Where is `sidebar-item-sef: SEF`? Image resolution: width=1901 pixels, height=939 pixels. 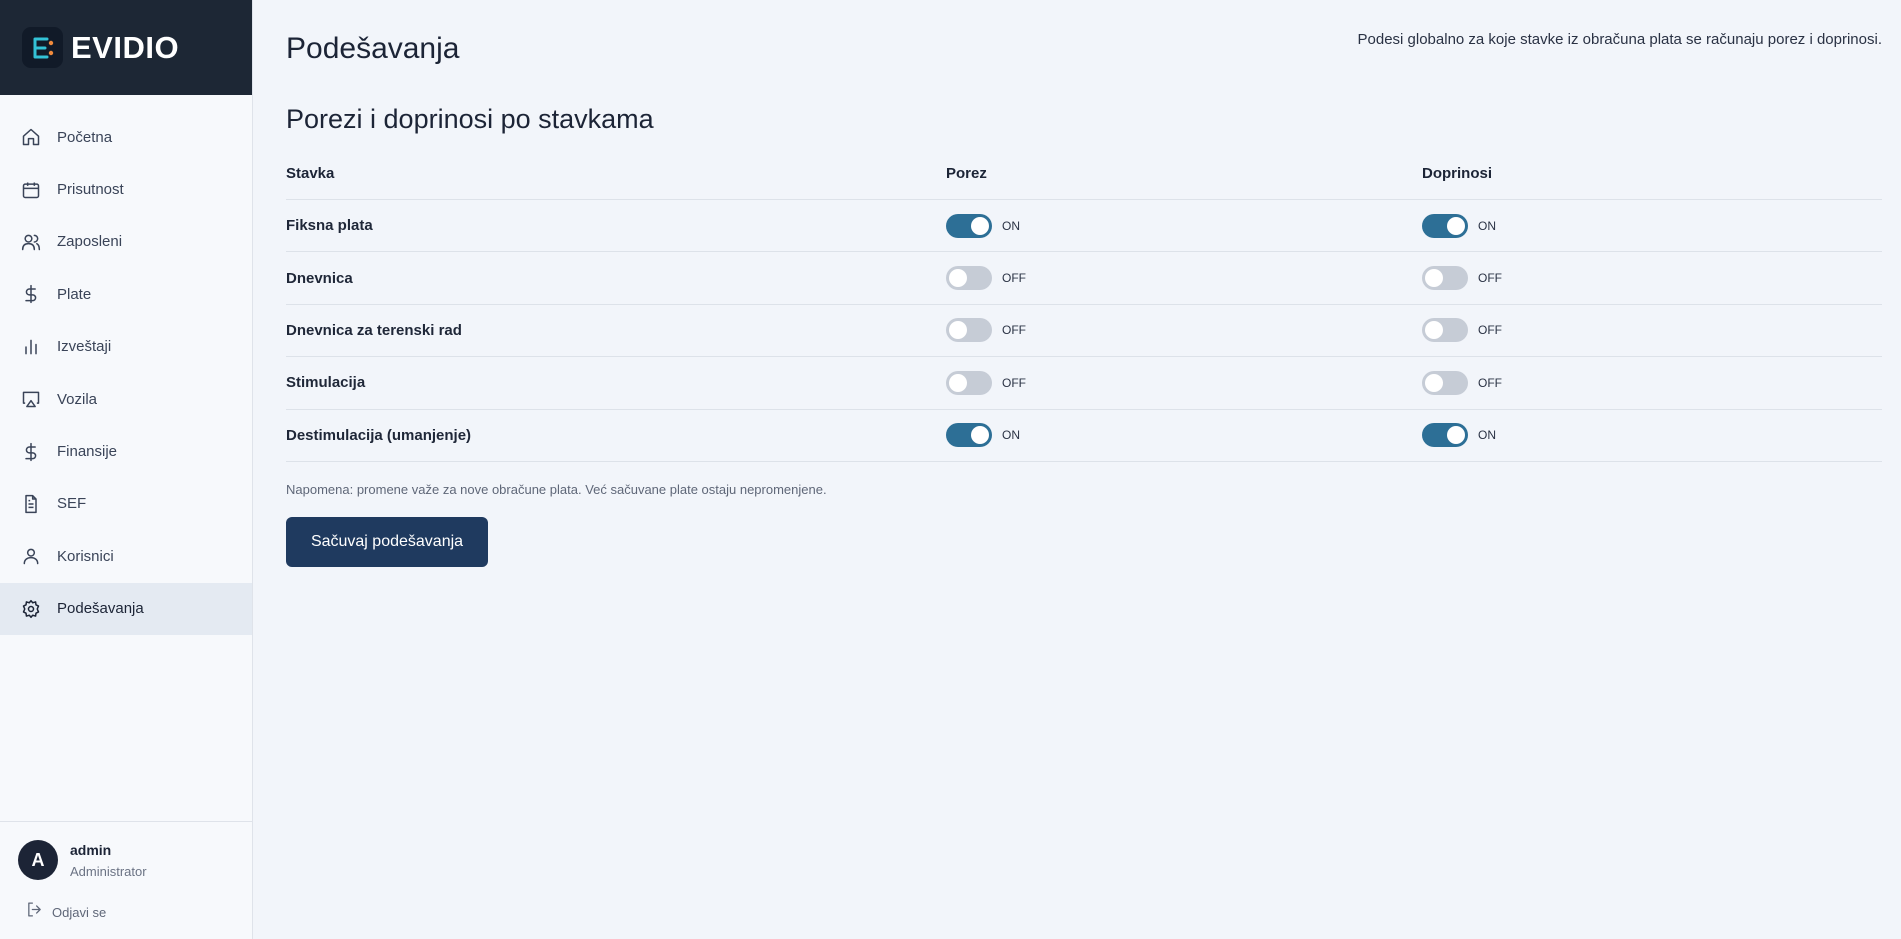 sidebar-item-sef: SEF is located at coordinates (126, 504).